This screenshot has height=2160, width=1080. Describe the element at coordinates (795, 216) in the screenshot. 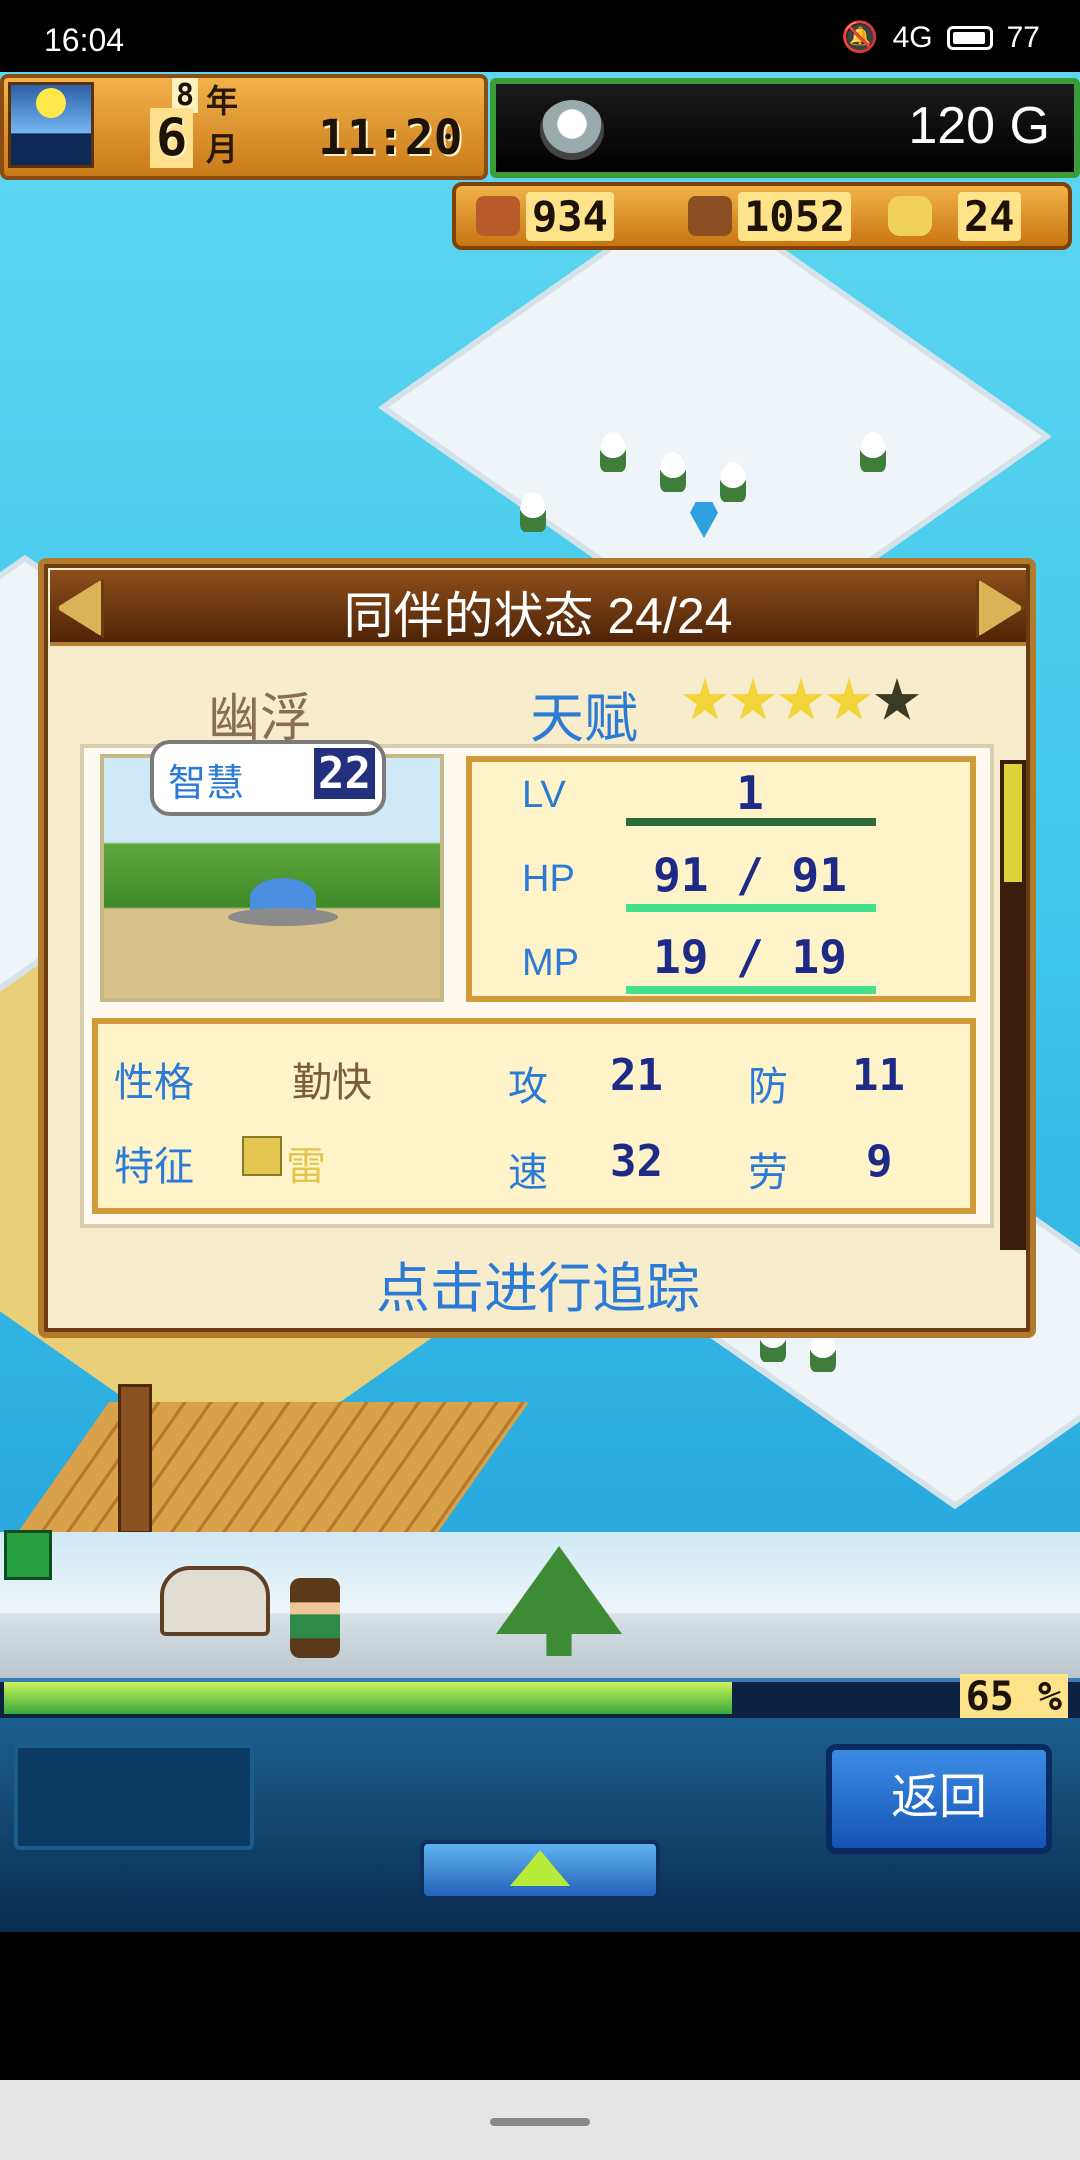

I see `wood-count: 1052` at that location.